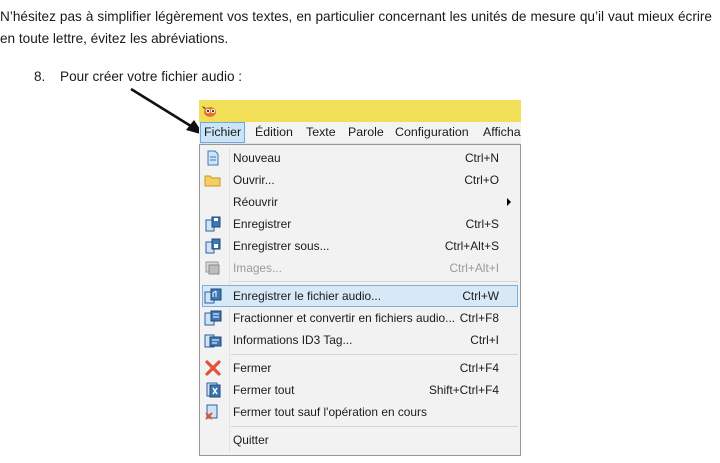 This screenshot has height=463, width=720. I want to click on pointer-arrow-icon, so click(167, 111).